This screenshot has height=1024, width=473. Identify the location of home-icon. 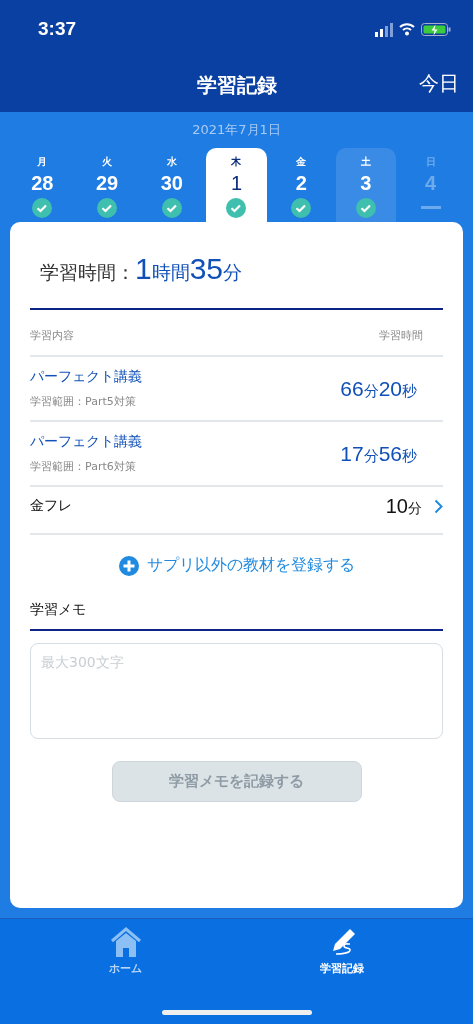
(125, 942).